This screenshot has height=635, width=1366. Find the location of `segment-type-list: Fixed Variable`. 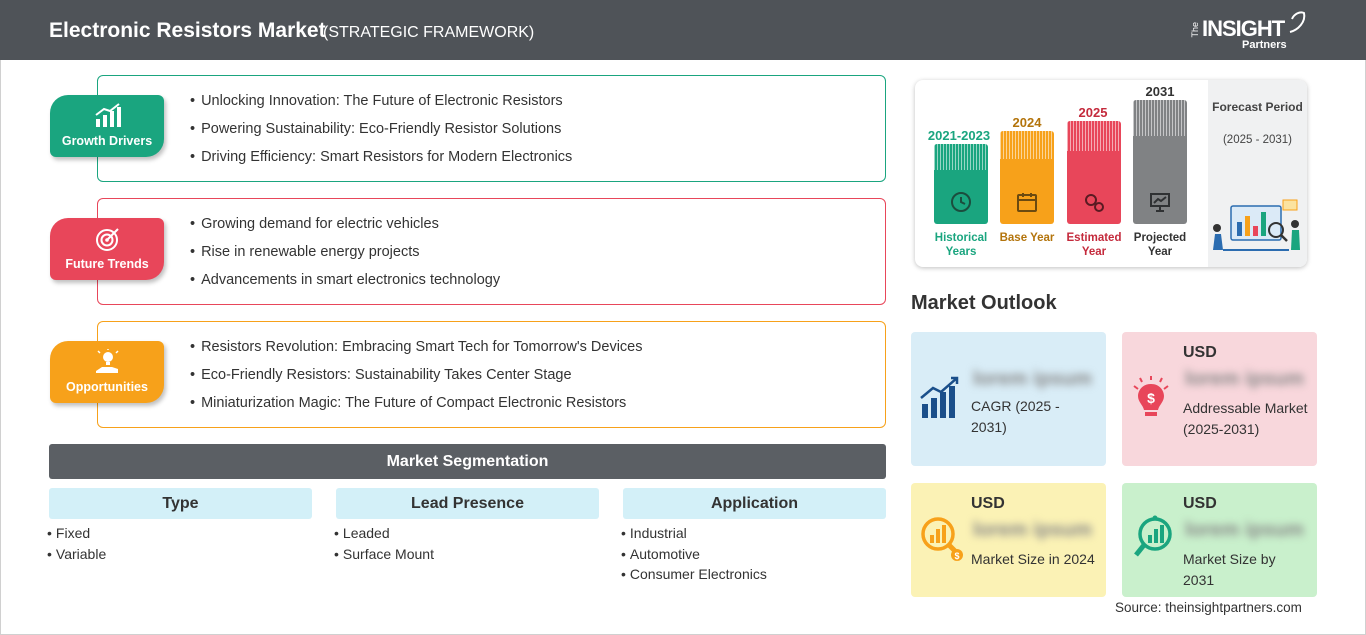

segment-type-list: Fixed Variable is located at coordinates (76, 545).